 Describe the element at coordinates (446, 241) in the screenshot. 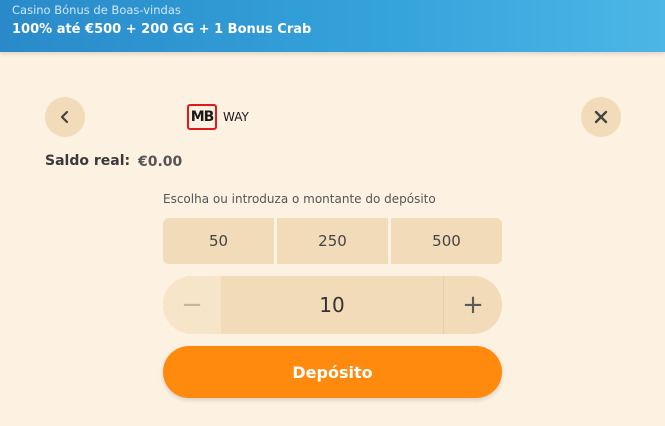

I see `preset-500-button: 500` at that location.